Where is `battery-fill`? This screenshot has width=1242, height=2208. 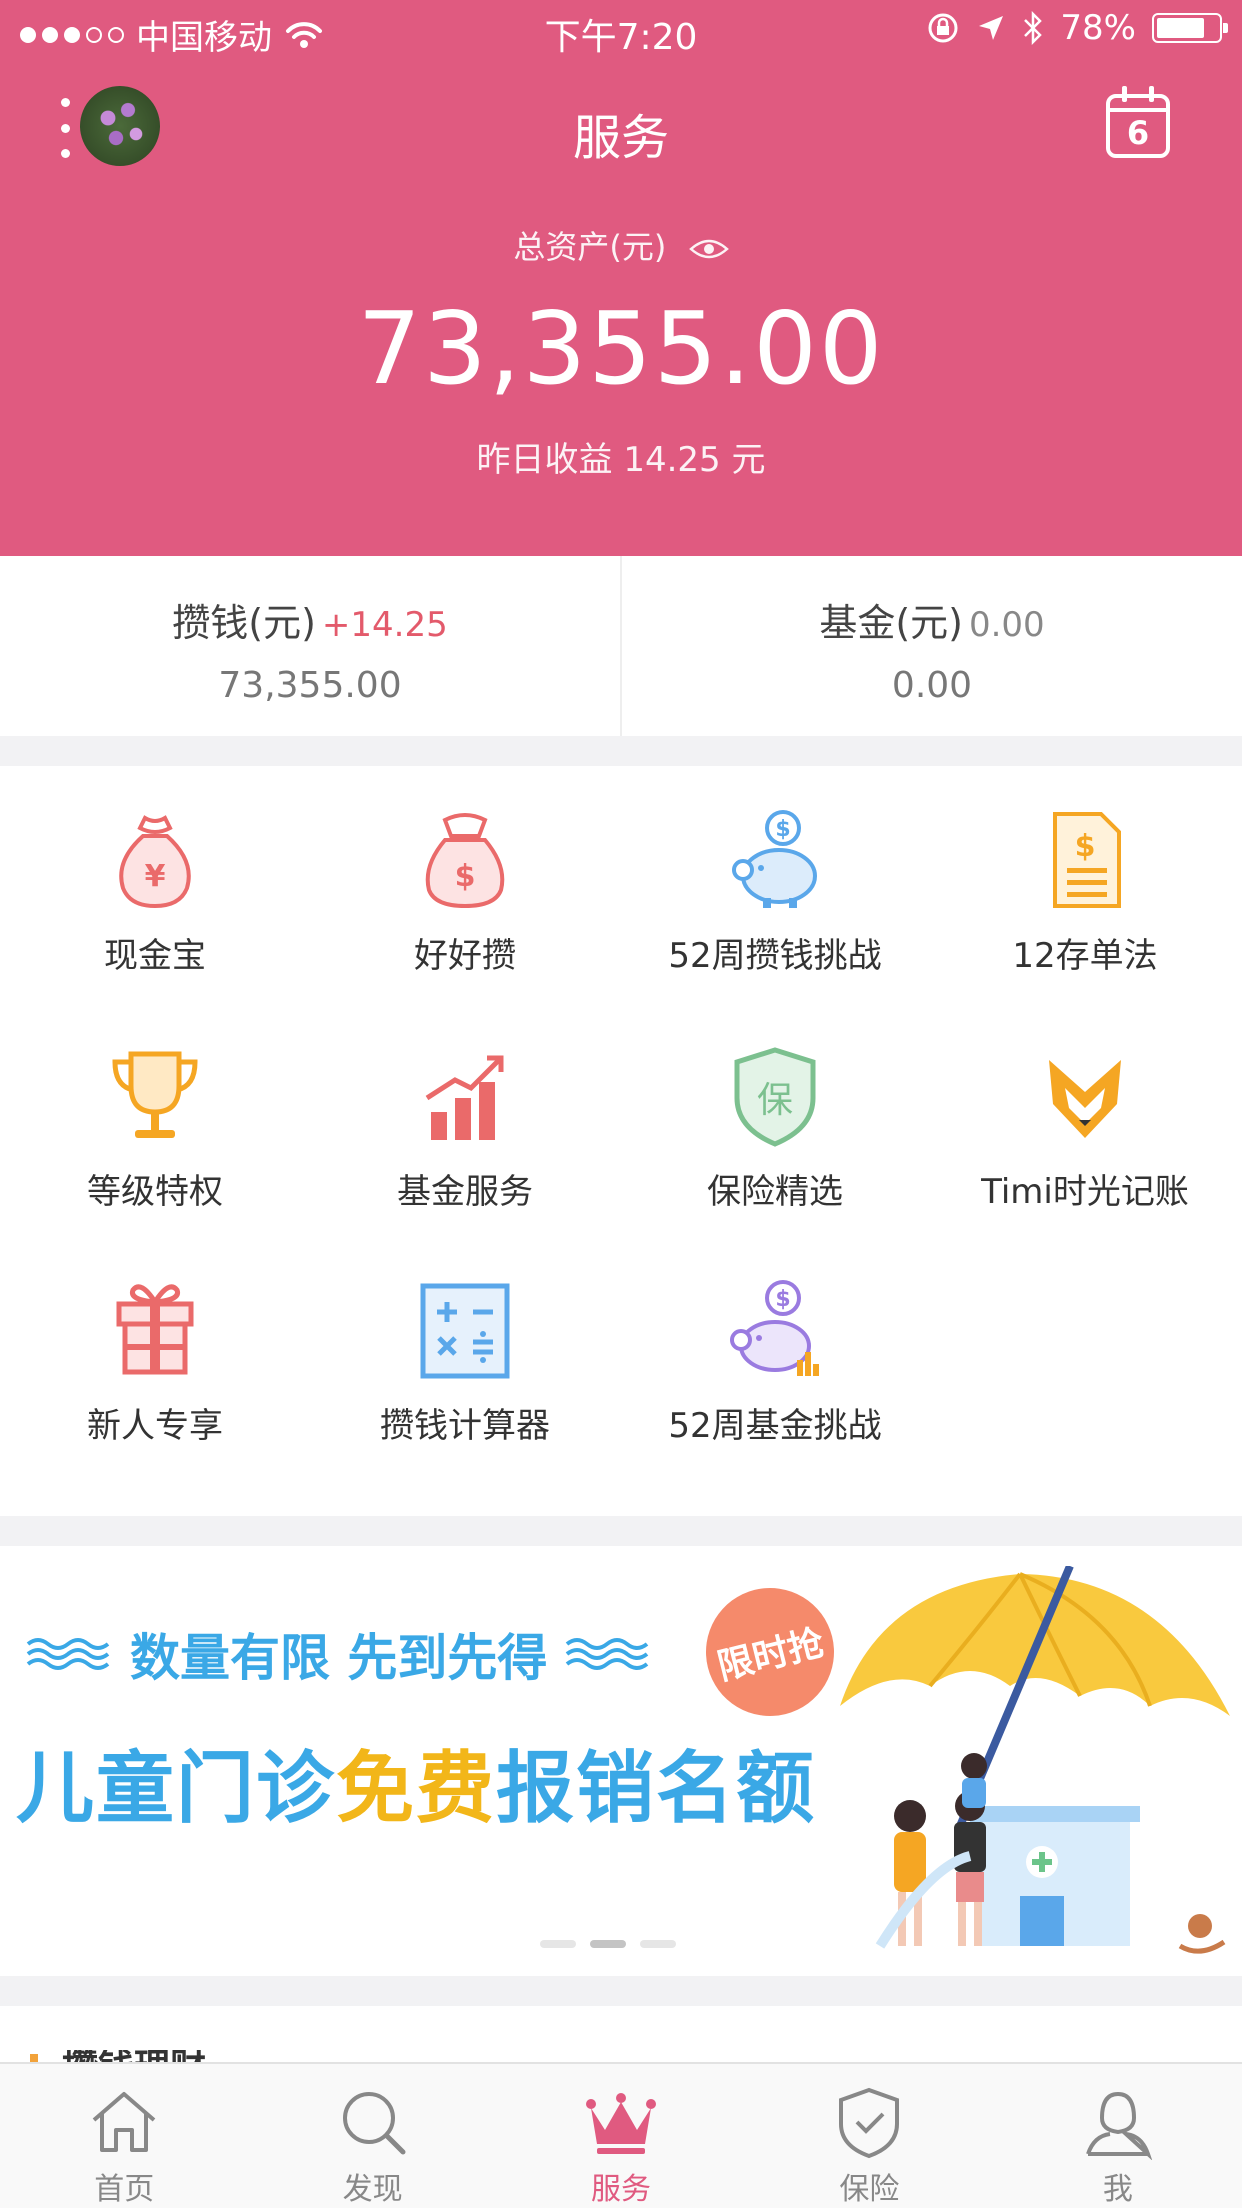
battery-fill is located at coordinates (1180, 28).